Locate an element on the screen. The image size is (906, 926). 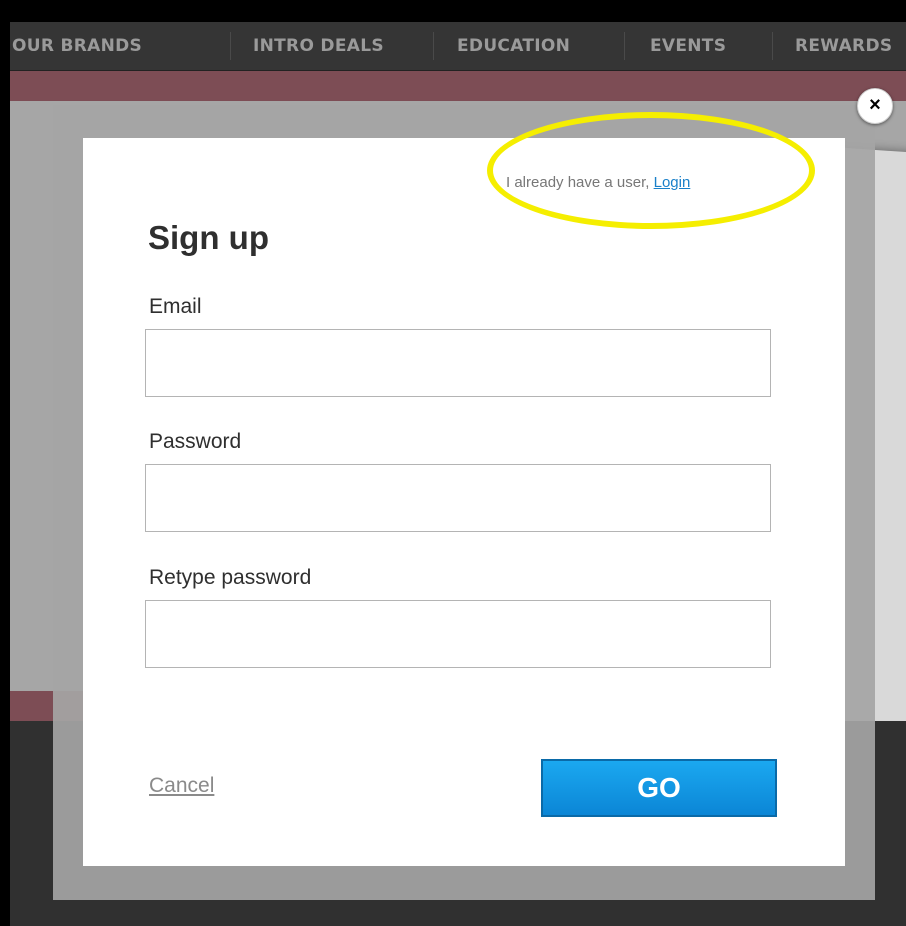
email-field is located at coordinates (458, 363).